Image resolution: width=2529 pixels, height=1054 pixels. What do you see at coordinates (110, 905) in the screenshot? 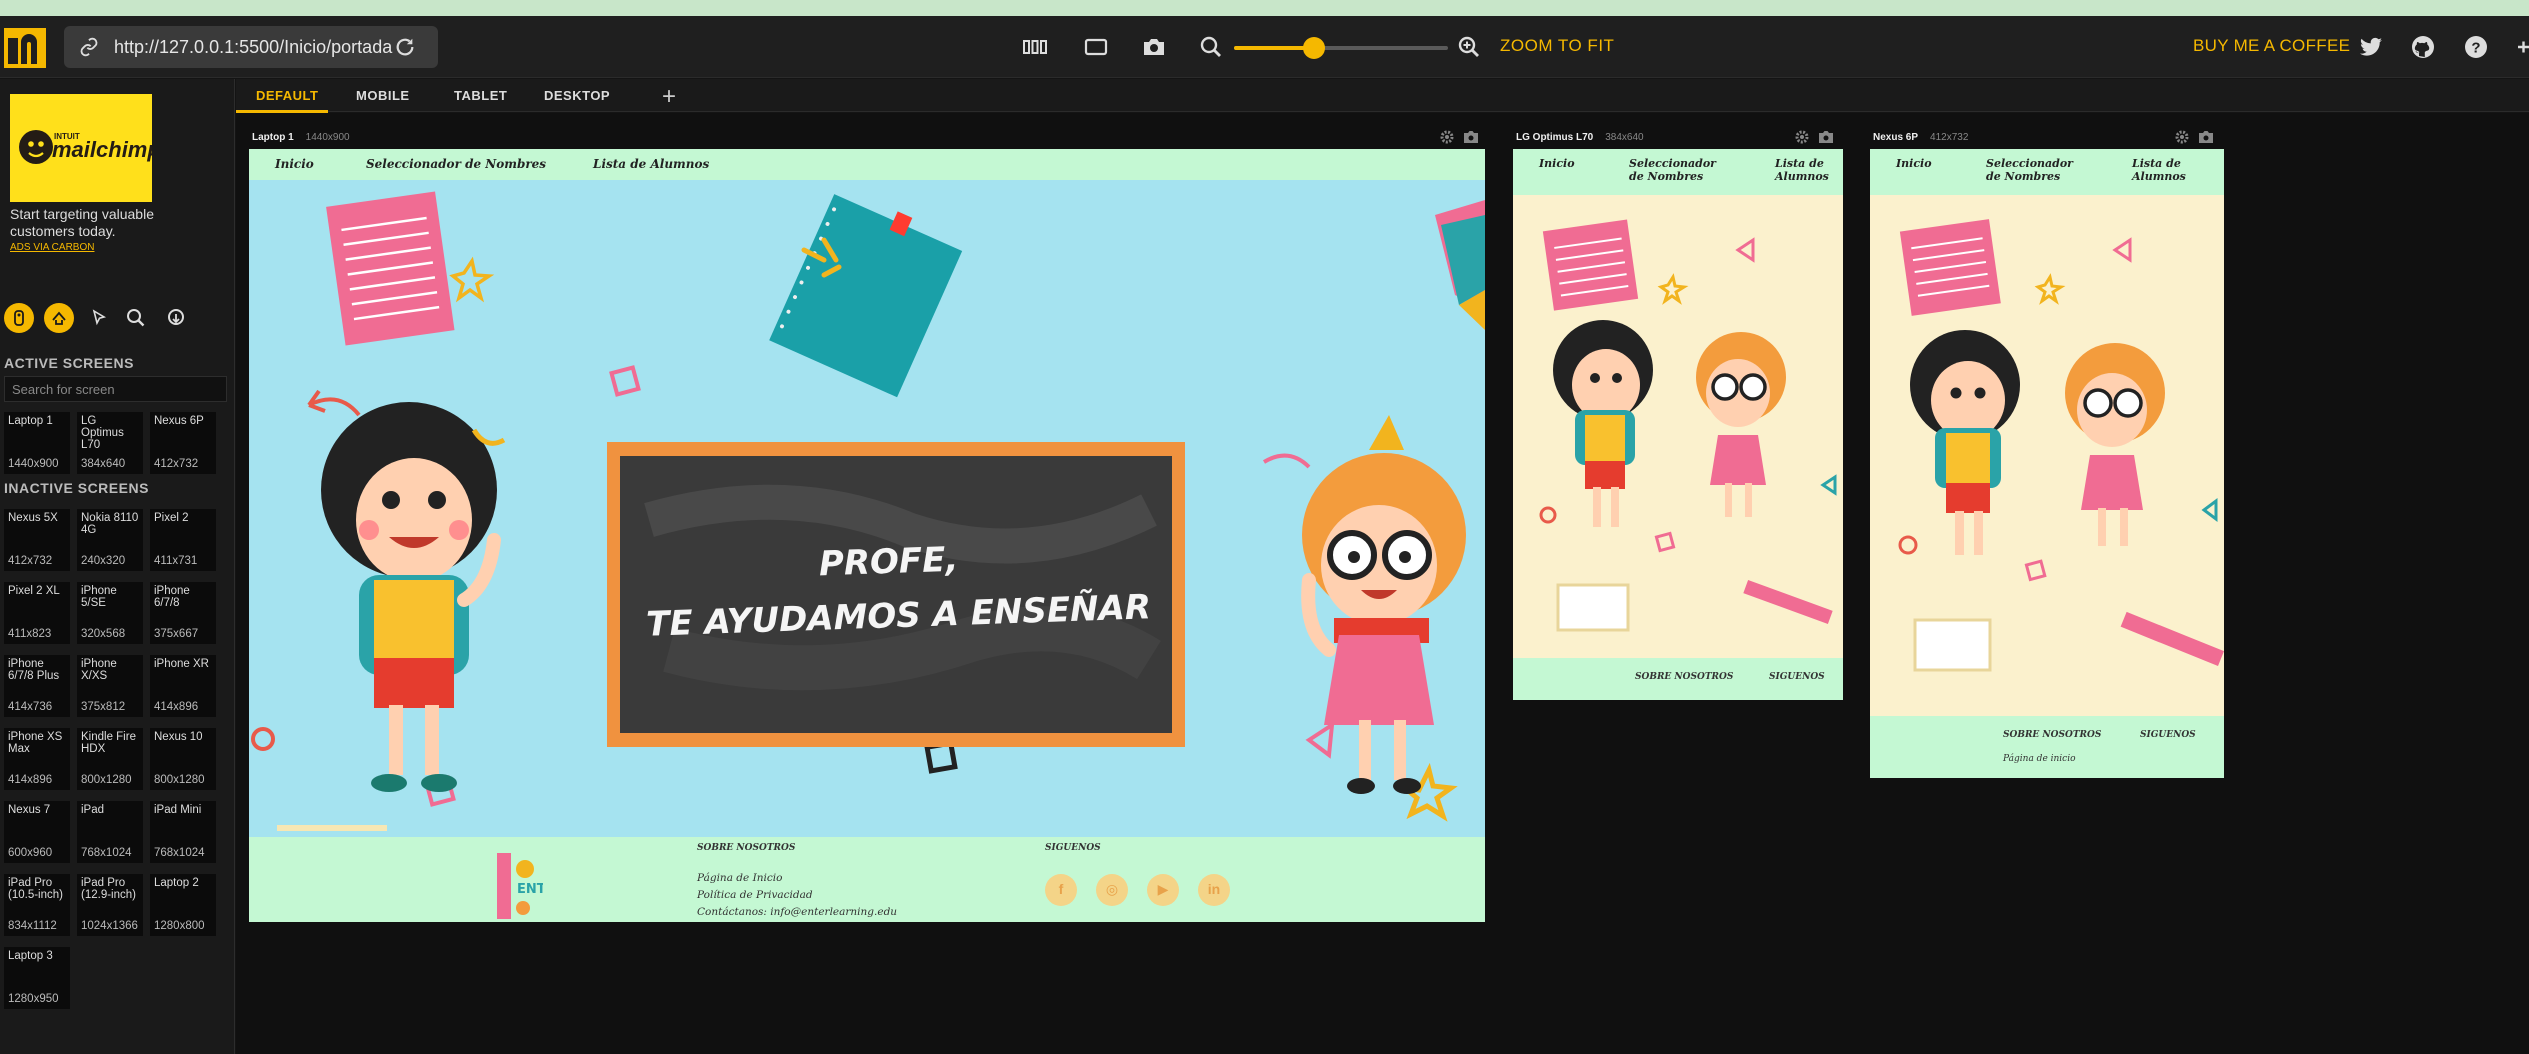
I see `device-tile: iPad Pro (12.9-inch) 1024x1366` at bounding box center [110, 905].